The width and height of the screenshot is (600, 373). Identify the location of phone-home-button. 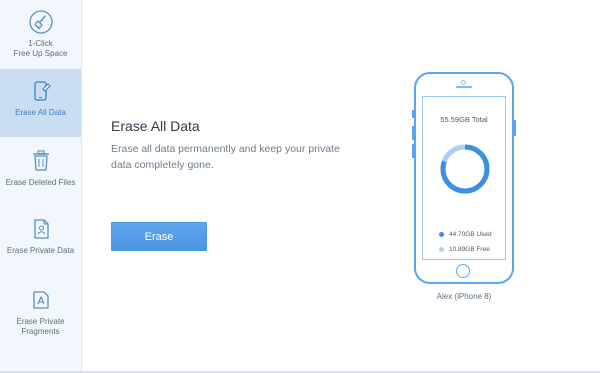
(463, 271).